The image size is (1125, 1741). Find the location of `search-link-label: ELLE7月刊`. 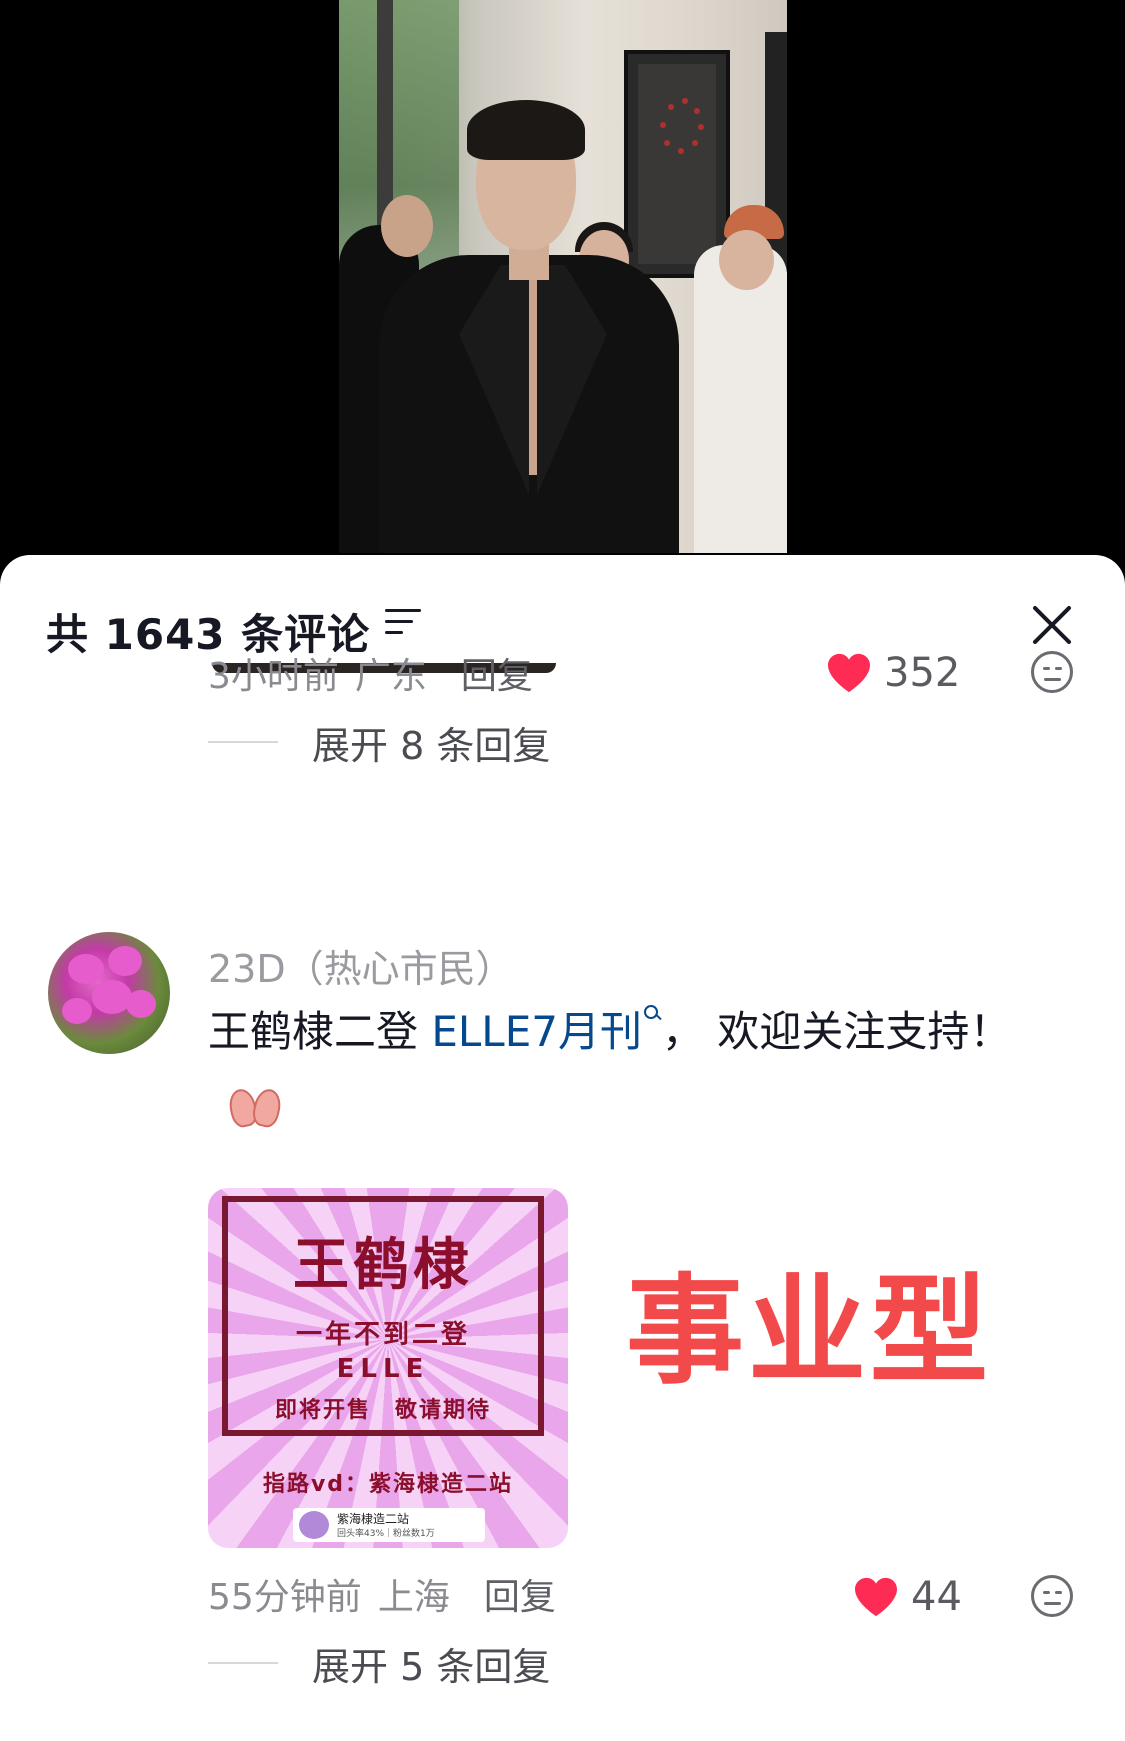

search-link-label: ELLE7月刊 is located at coordinates (536, 1031).